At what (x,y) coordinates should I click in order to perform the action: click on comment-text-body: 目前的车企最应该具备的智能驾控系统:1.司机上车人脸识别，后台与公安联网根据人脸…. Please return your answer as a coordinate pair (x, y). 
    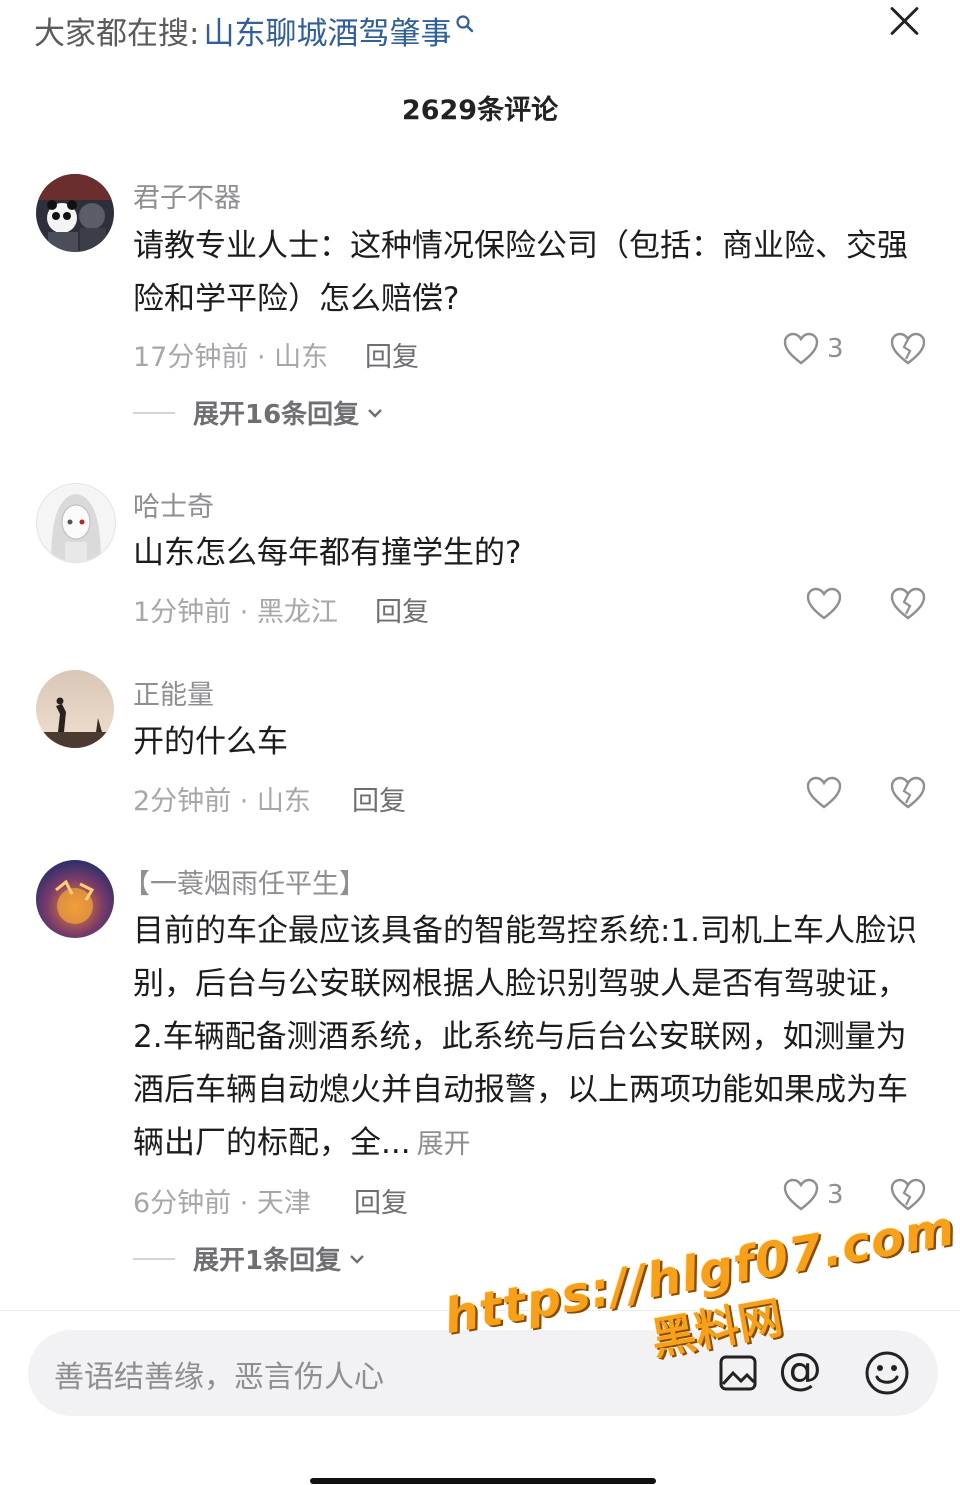
    Looking at the image, I should click on (525, 1037).